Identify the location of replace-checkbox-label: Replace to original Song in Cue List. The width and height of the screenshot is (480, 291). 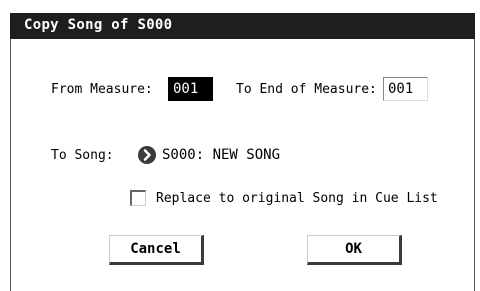
(297, 198).